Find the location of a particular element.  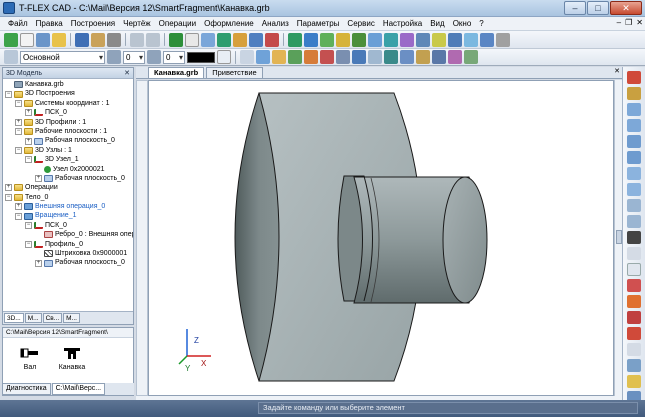

menu-drawing: Чертёж is located at coordinates (137, 23).